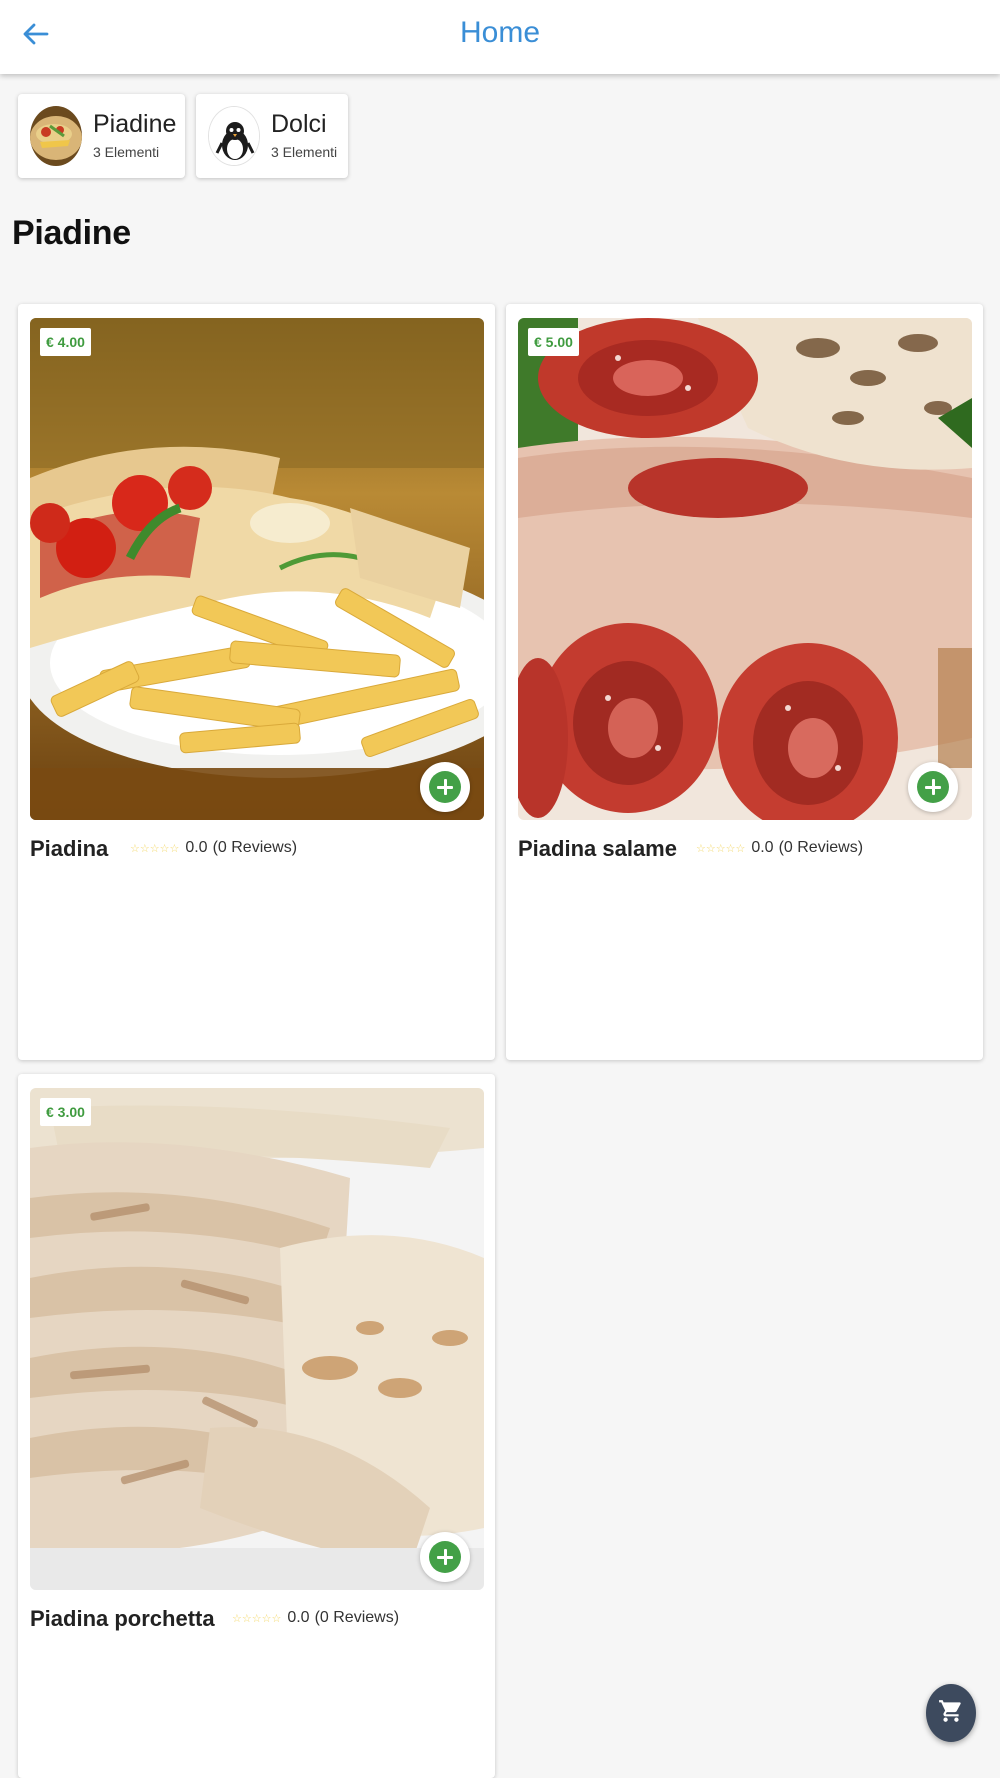  Describe the element at coordinates (745, 569) in the screenshot. I see `piadina-salame-photo: € 5.00` at that location.